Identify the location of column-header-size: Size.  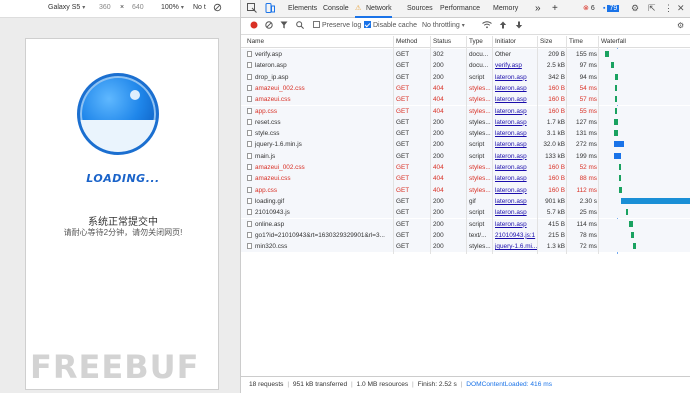
(546, 41).